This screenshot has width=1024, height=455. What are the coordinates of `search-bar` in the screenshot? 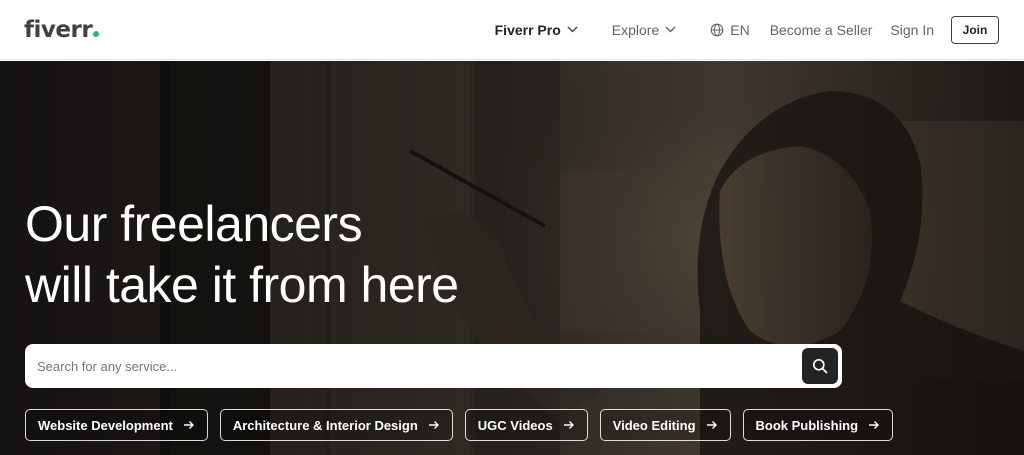 It's located at (433, 366).